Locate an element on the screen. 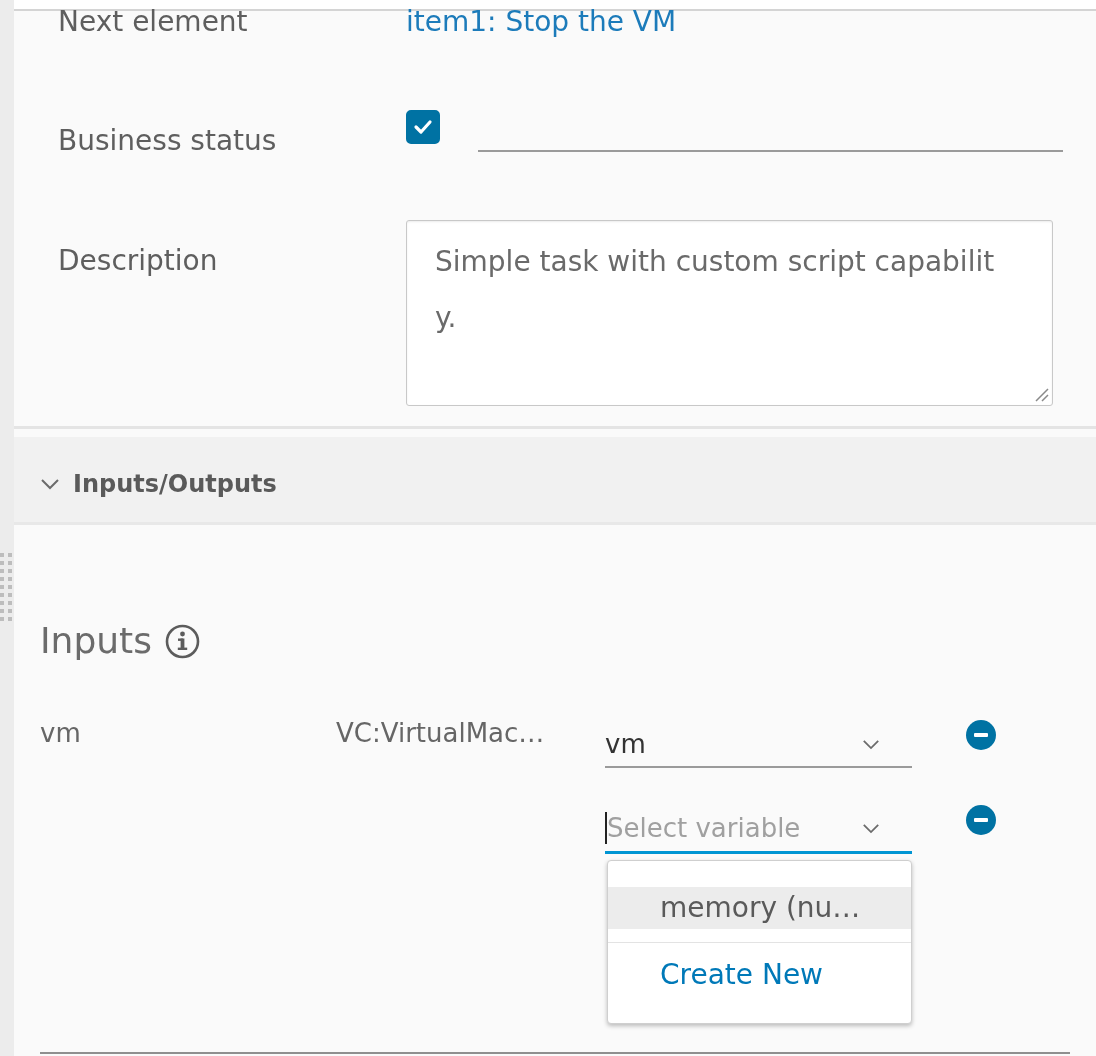 This screenshot has height=1056, width=1096. field-label: Description is located at coordinates (138, 261).